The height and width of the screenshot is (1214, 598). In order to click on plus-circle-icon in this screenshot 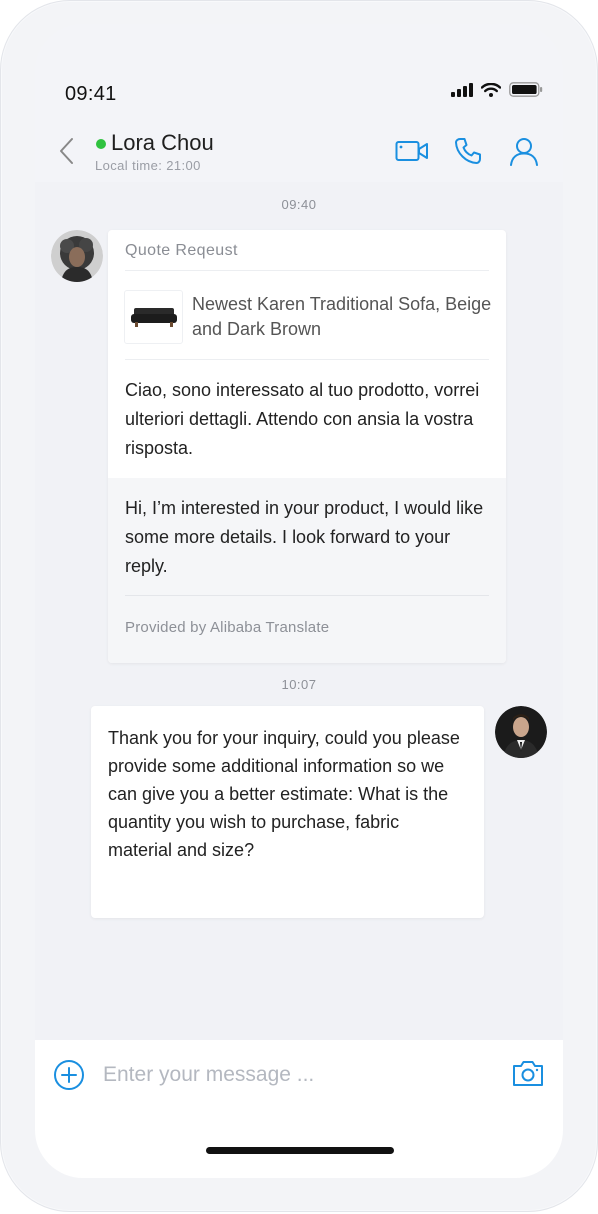, I will do `click(69, 1075)`.